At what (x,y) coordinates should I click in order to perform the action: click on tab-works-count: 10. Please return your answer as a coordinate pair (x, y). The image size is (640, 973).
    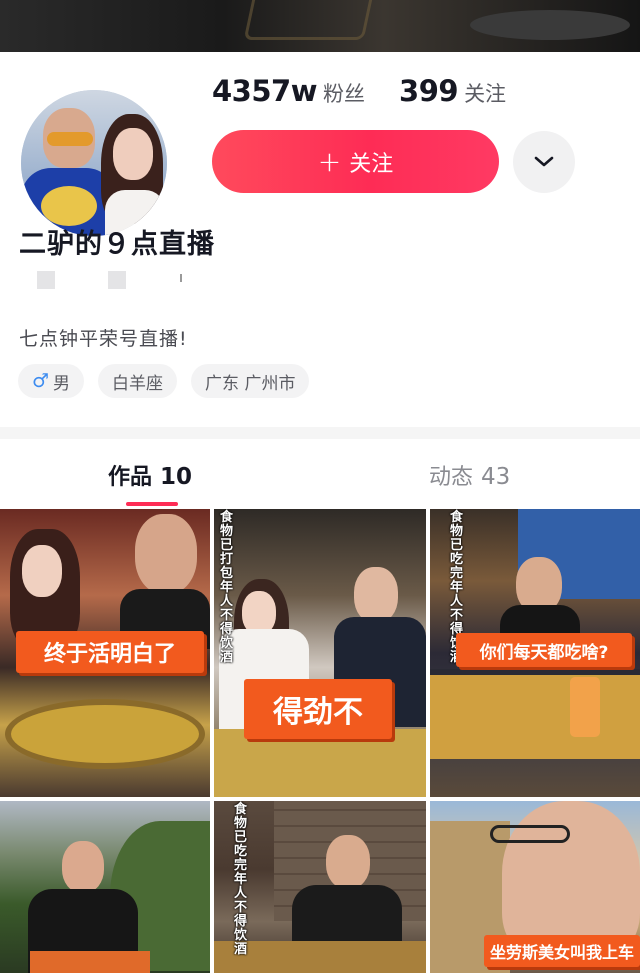
    Looking at the image, I should click on (176, 477).